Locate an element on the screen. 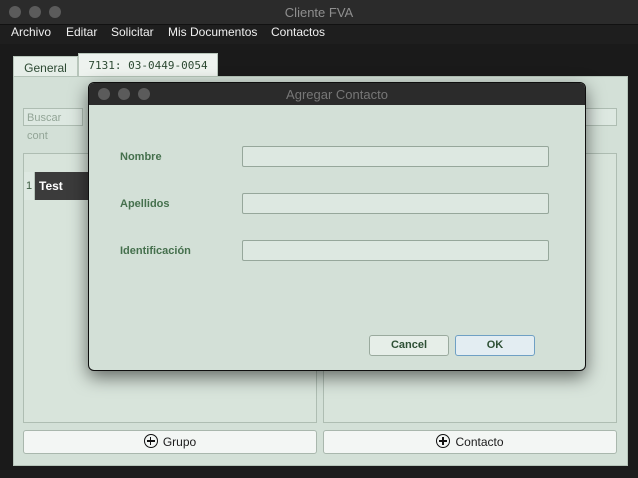 The width and height of the screenshot is (638, 478). cancel-button: Cancel is located at coordinates (409, 345).